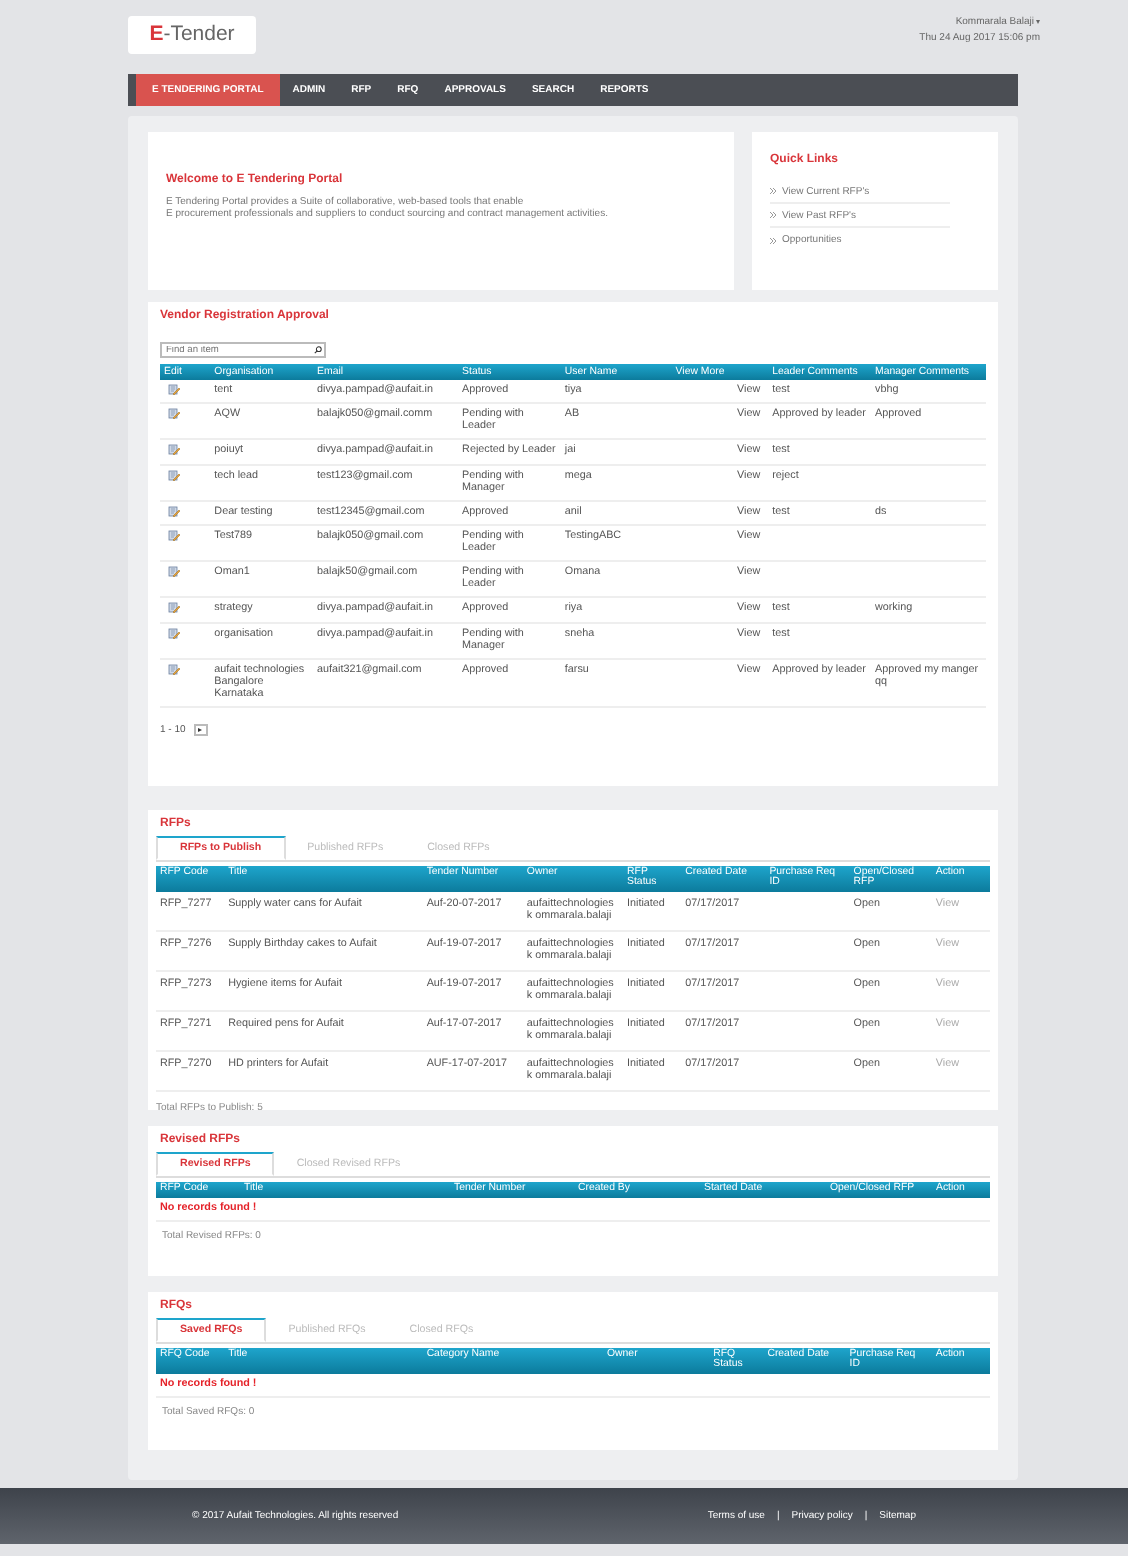 The image size is (1128, 1556). What do you see at coordinates (192, 35) in the screenshot?
I see `logo: E-Tender` at bounding box center [192, 35].